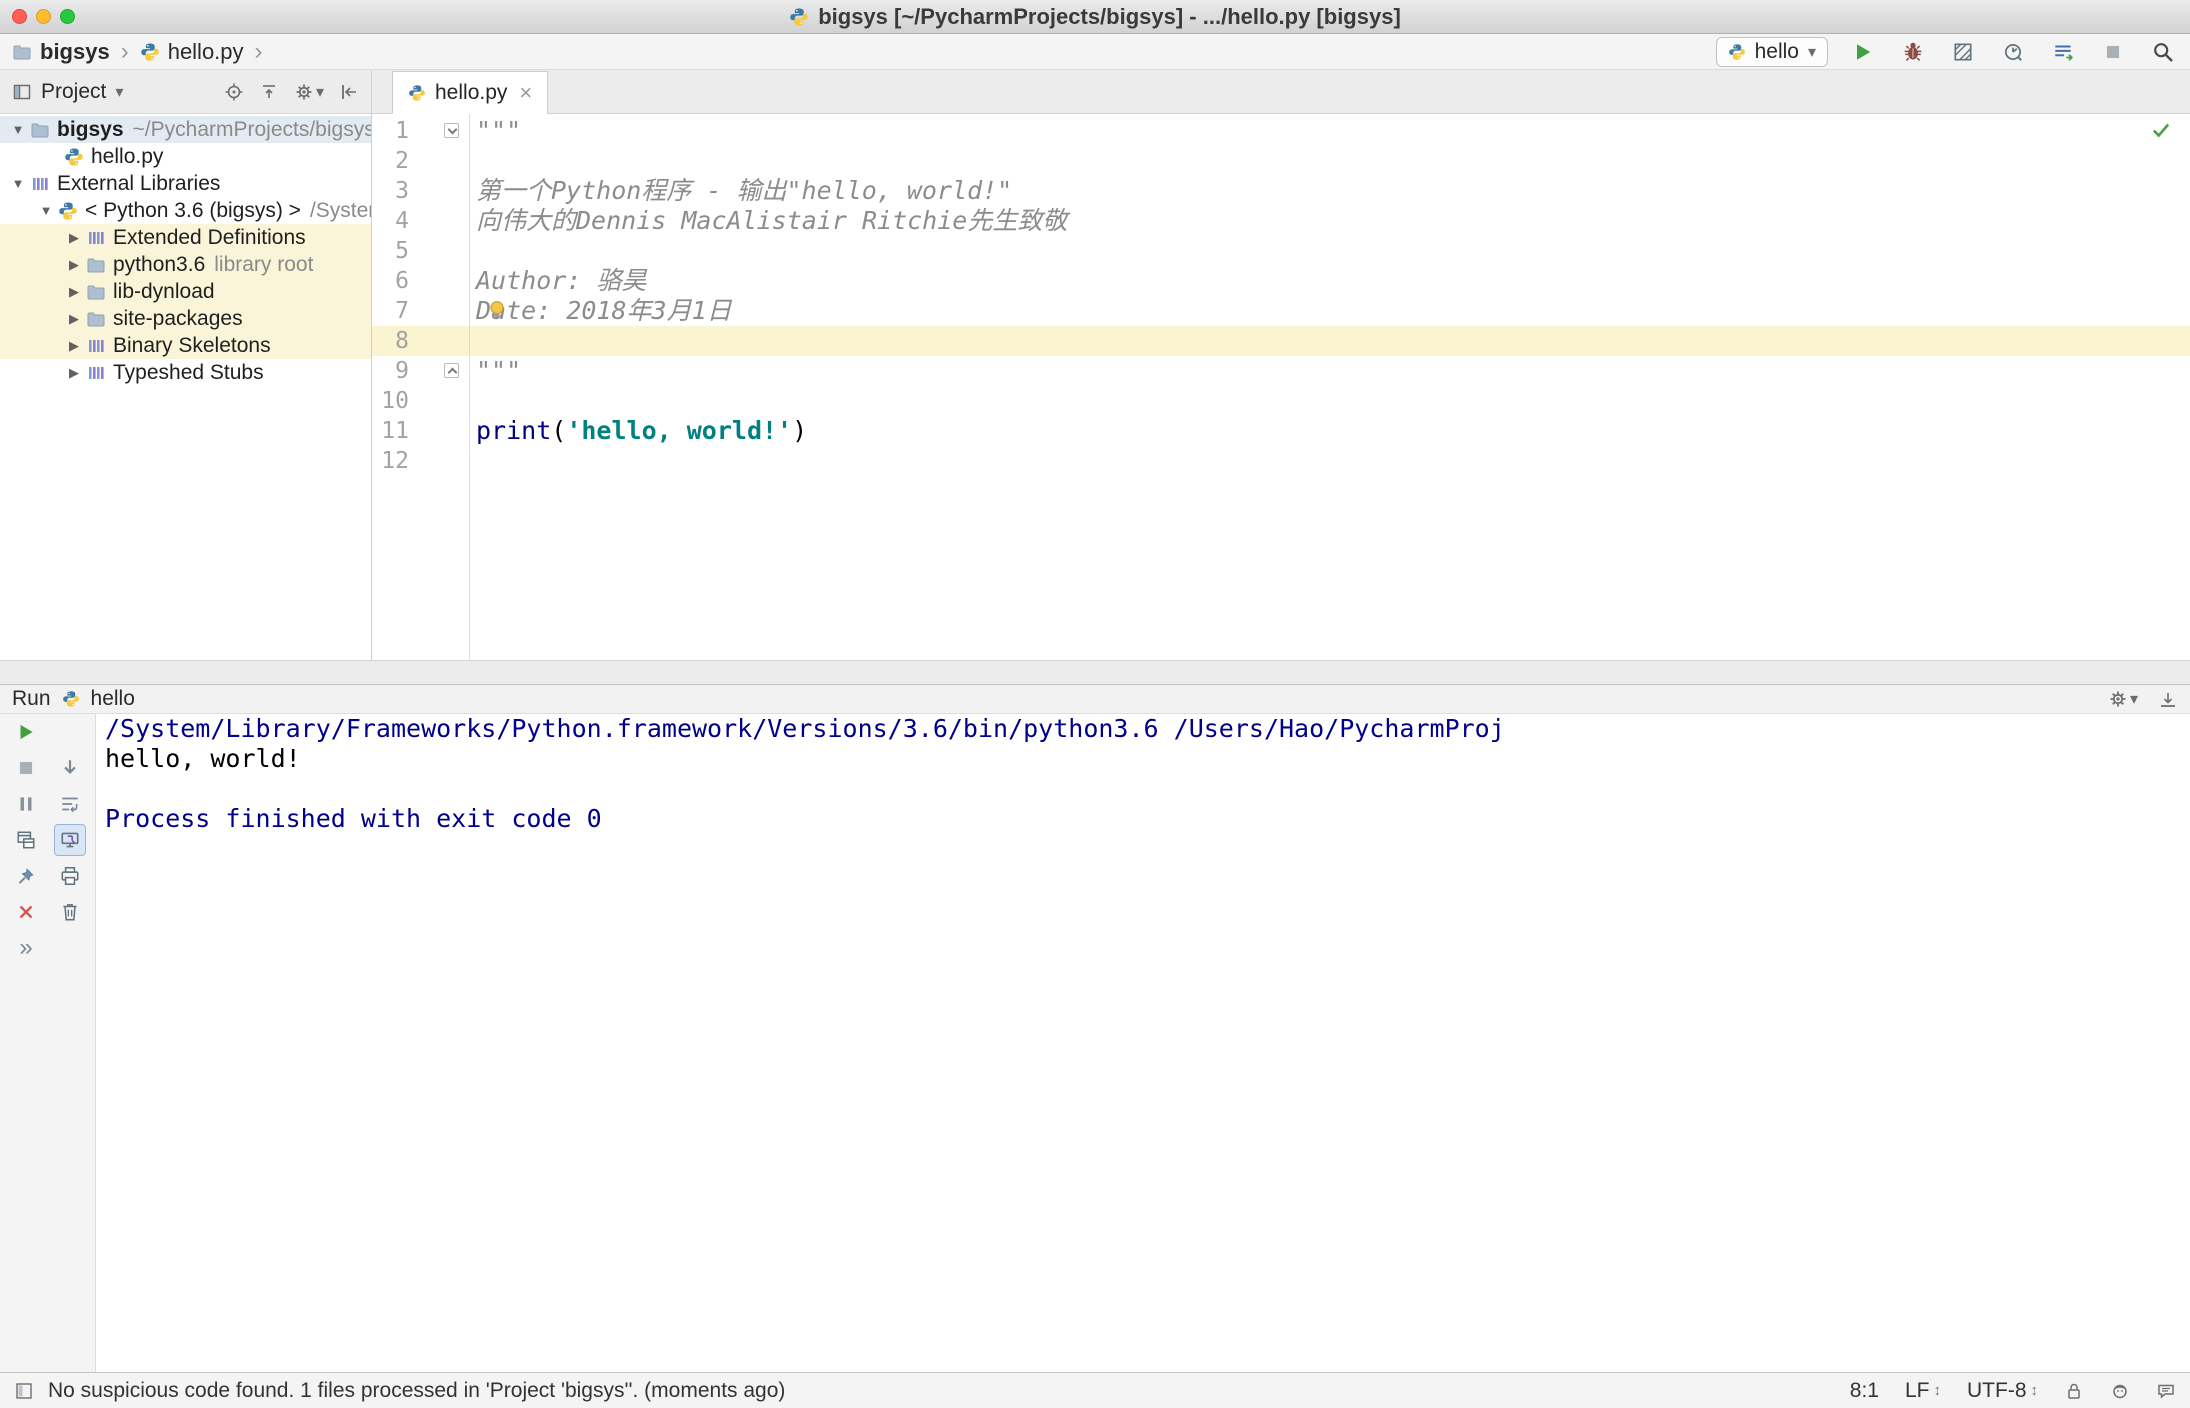 The width and height of the screenshot is (2190, 1408). What do you see at coordinates (451, 370) in the screenshot?
I see `fold-region-end-icon` at bounding box center [451, 370].